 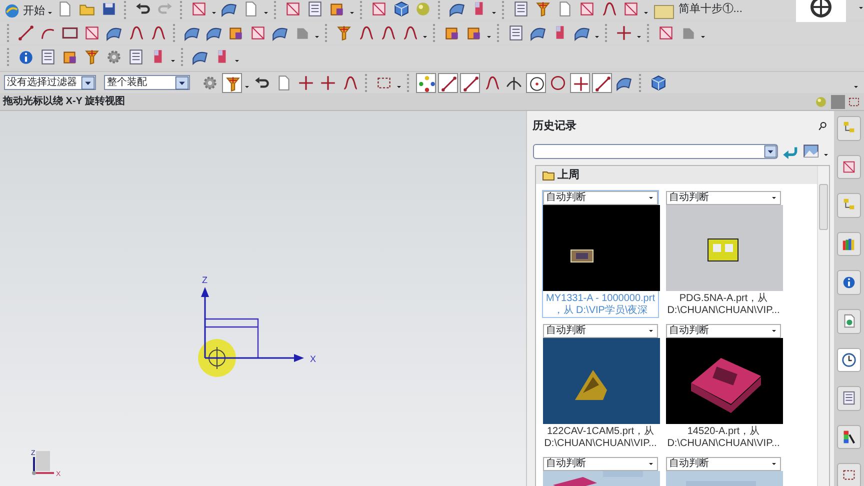 I want to click on z-axis, so click(x=205, y=322).